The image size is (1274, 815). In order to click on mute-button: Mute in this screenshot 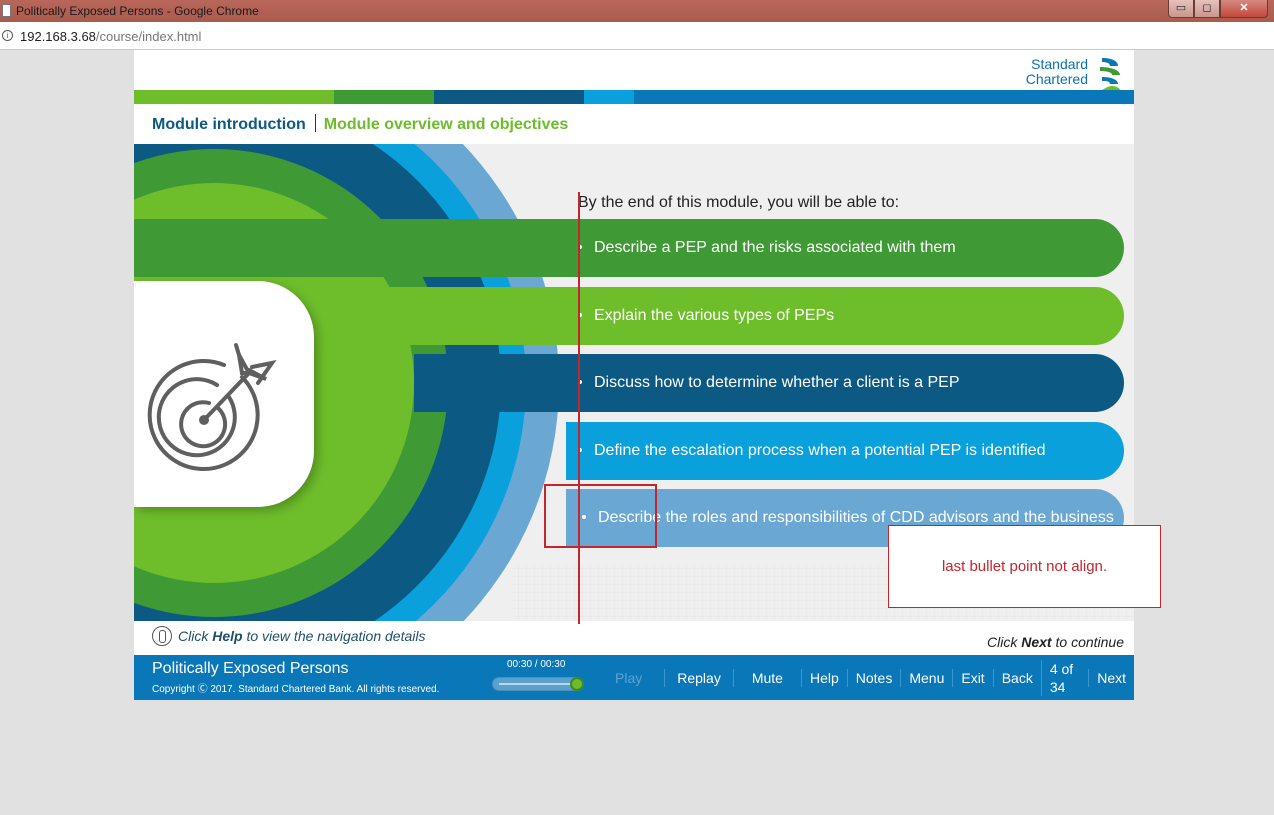, I will do `click(766, 677)`.